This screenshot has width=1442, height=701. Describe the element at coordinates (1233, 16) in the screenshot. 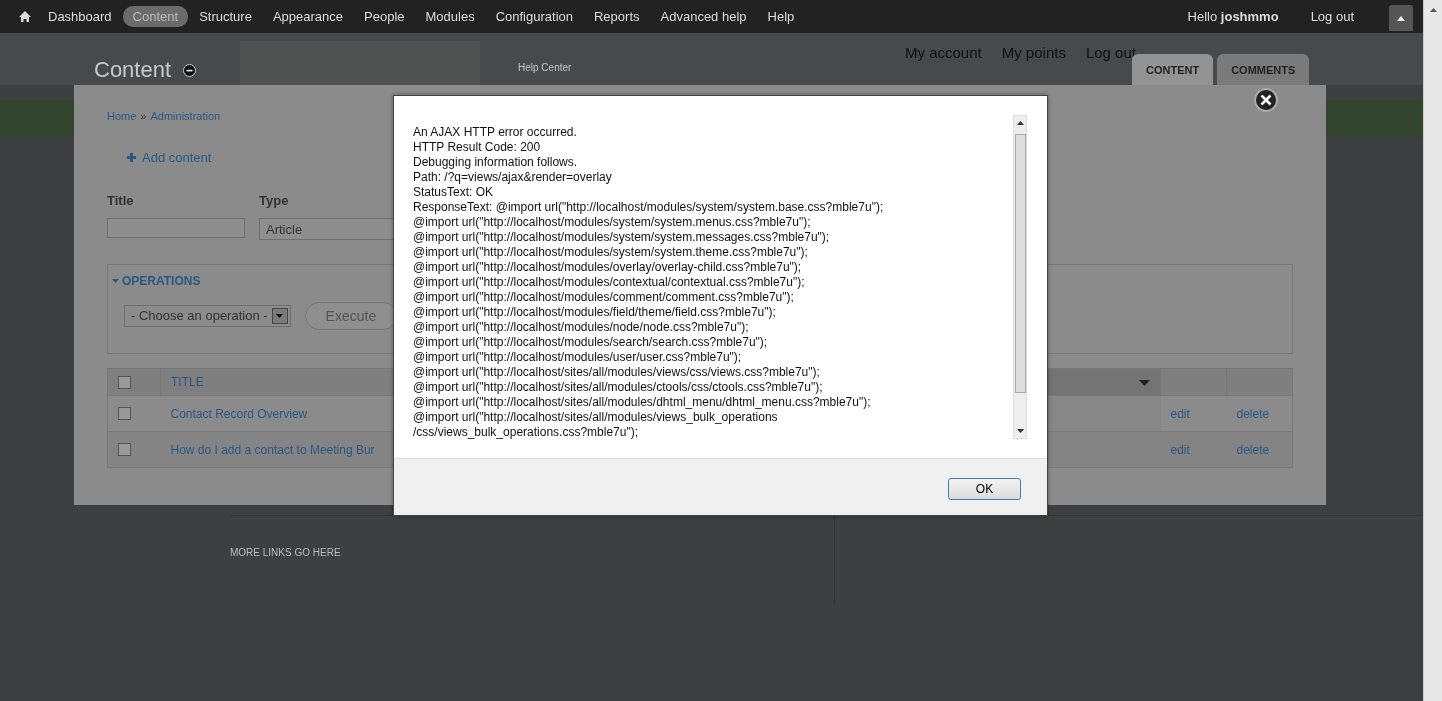

I see `user-greeting: Hello joshmmo` at that location.